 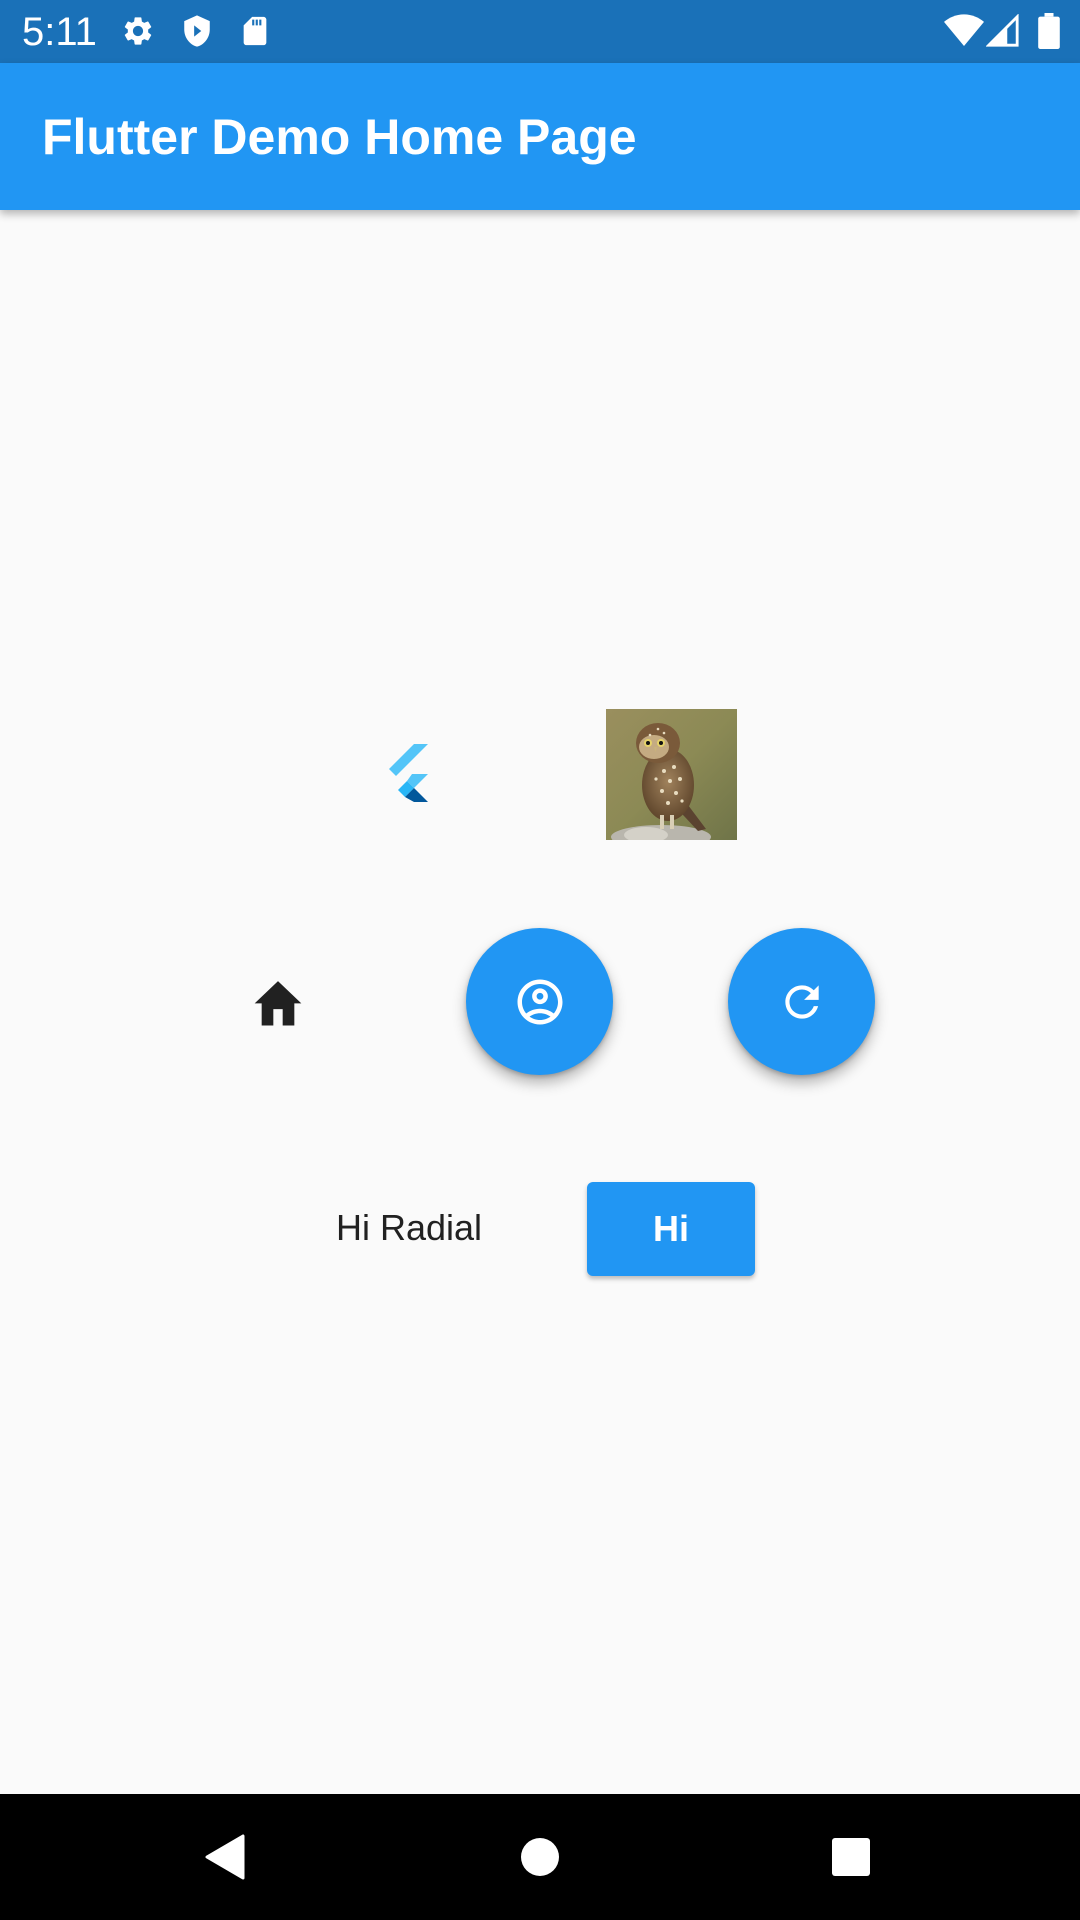 What do you see at coordinates (671, 1229) in the screenshot?
I see `hi-button: Hi` at bounding box center [671, 1229].